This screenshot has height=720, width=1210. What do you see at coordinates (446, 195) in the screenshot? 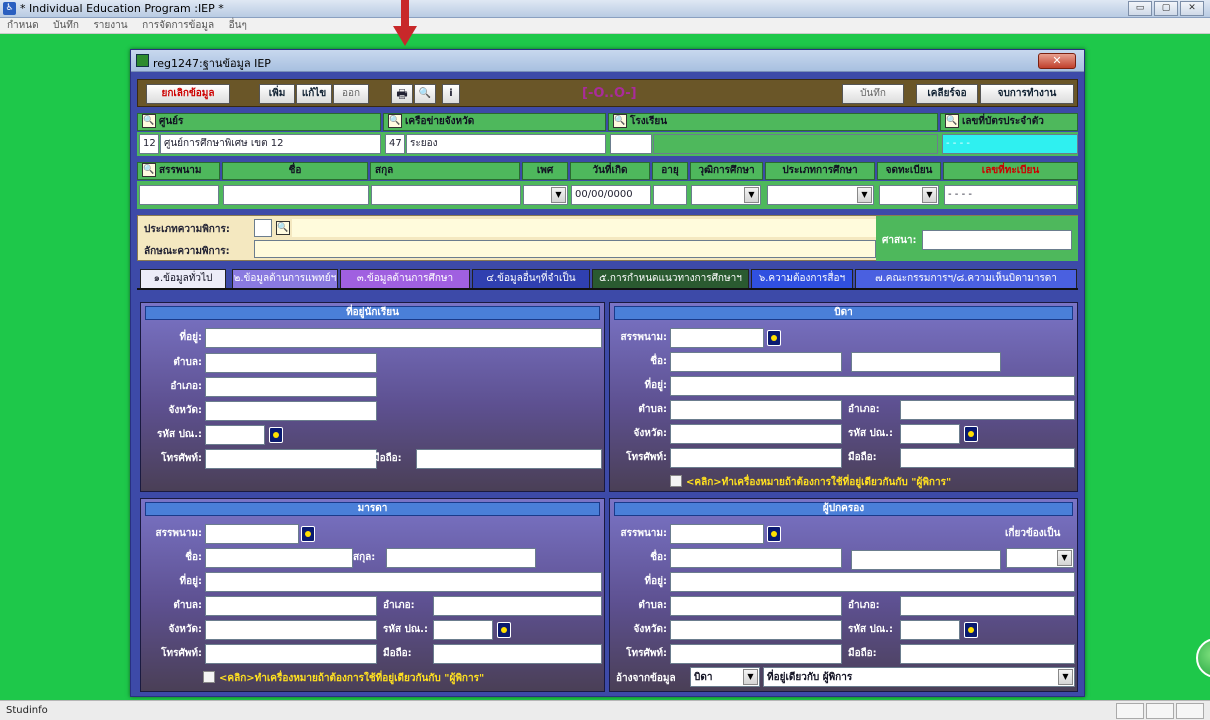
I see `surname-field` at bounding box center [446, 195].